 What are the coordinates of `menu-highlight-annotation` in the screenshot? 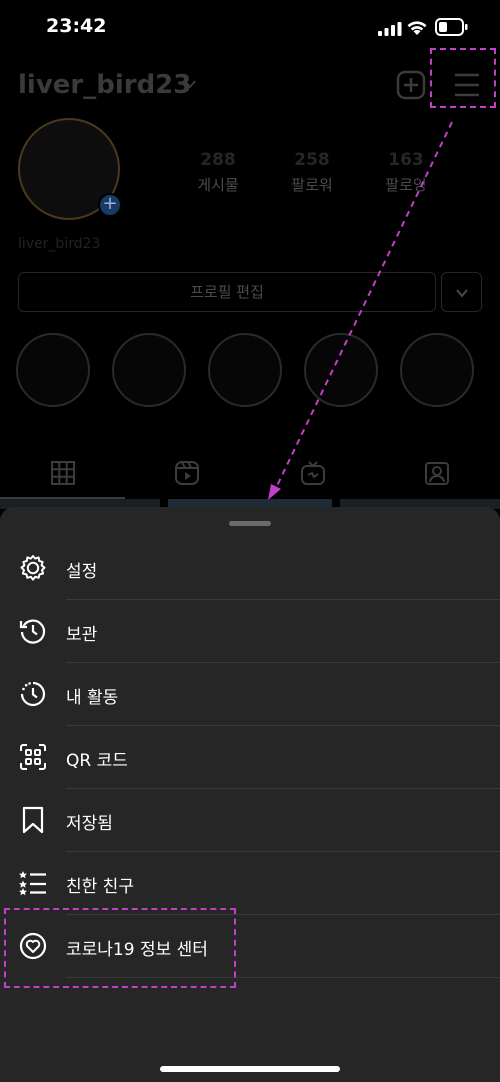 It's located at (463, 78).